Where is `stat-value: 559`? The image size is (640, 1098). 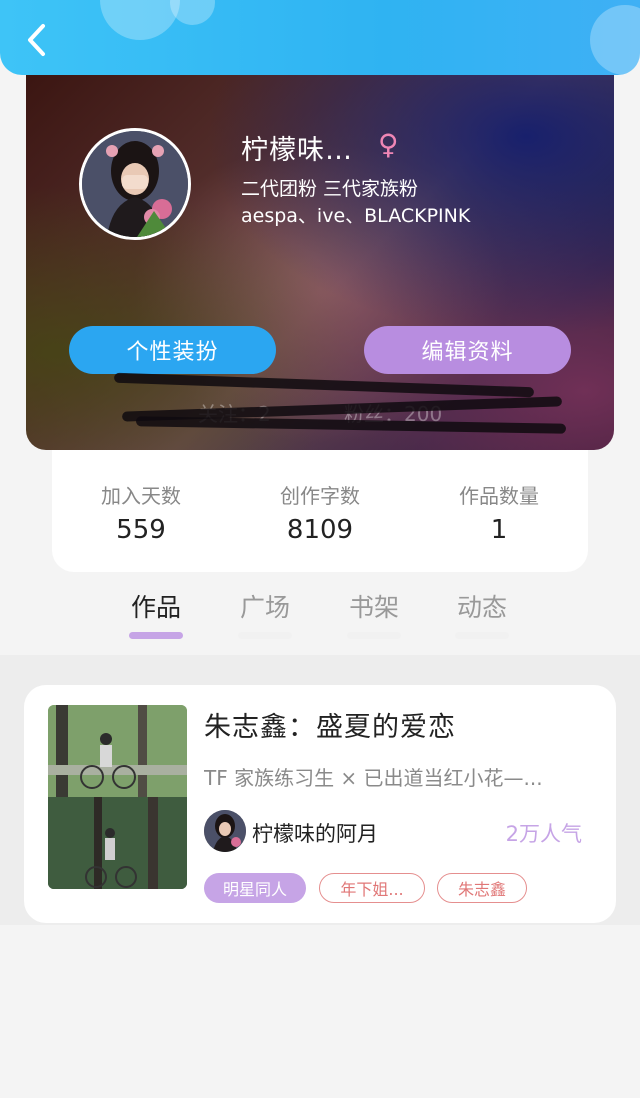 stat-value: 559 is located at coordinates (141, 530).